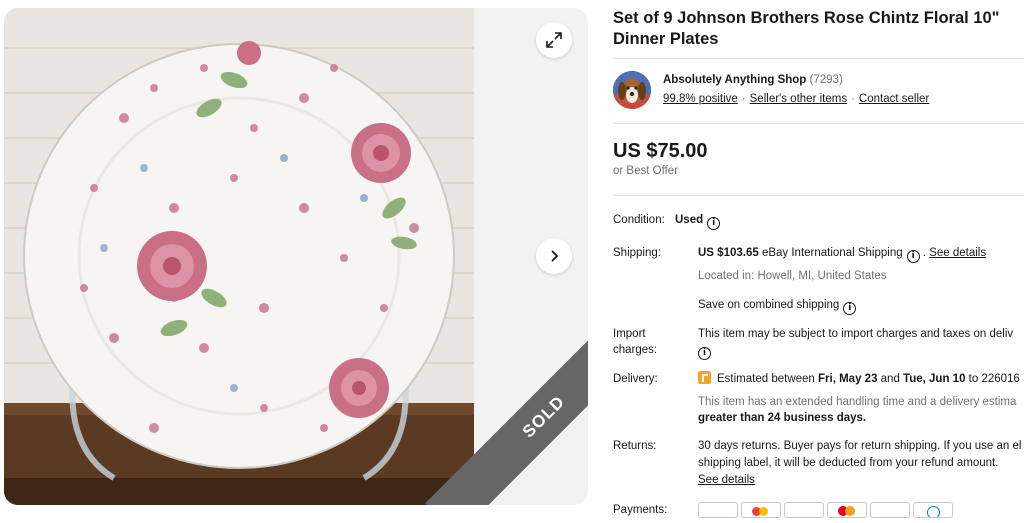 The image size is (1024, 523). I want to click on import-label-line-1: Import, so click(629, 334).